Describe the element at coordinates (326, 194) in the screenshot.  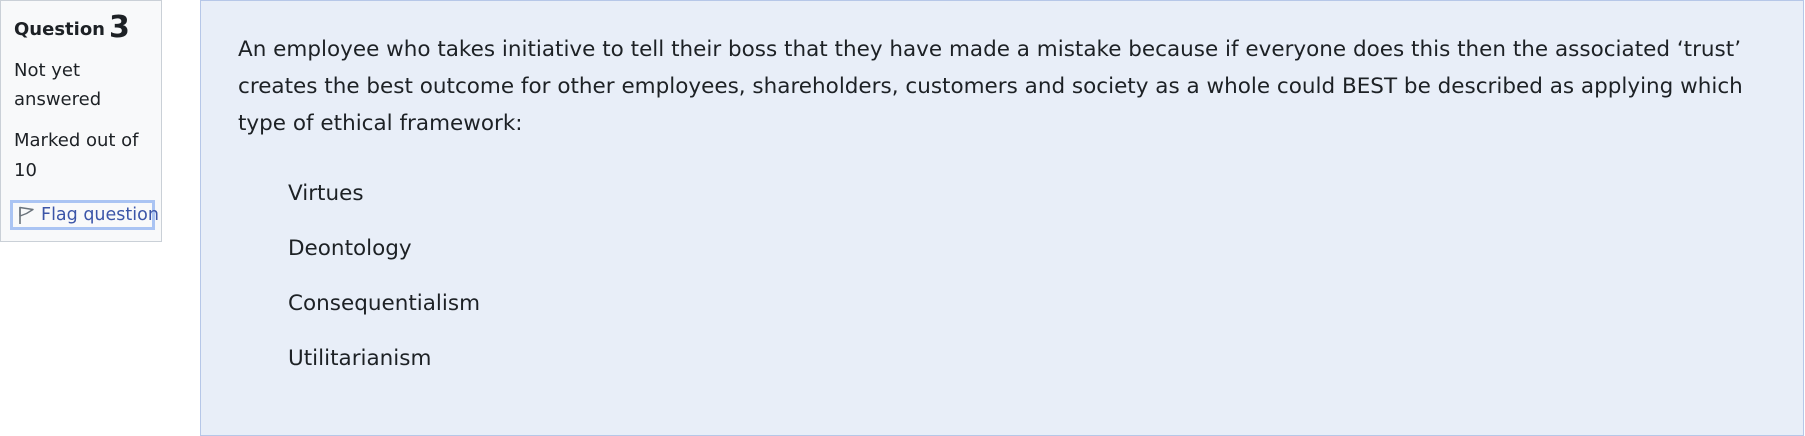
I see `answer-label: Virtues` at that location.